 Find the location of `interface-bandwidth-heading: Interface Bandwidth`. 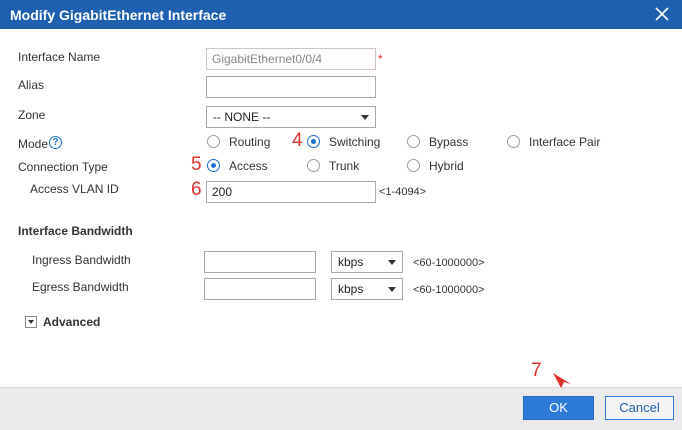

interface-bandwidth-heading: Interface Bandwidth is located at coordinates (75, 231).